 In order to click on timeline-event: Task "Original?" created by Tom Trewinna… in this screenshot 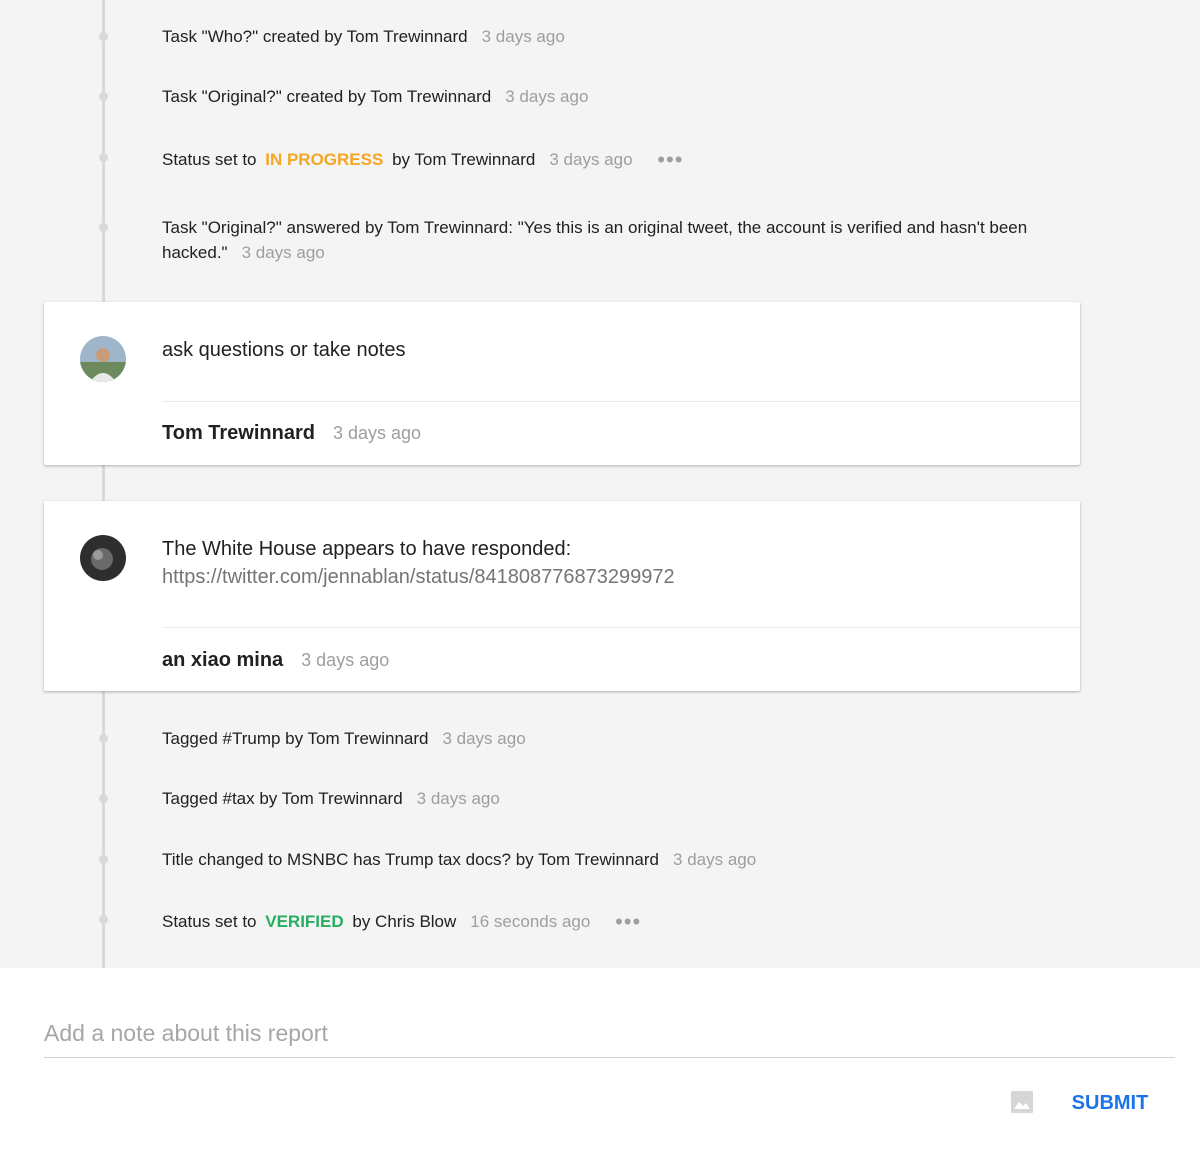, I will do `click(580, 96)`.